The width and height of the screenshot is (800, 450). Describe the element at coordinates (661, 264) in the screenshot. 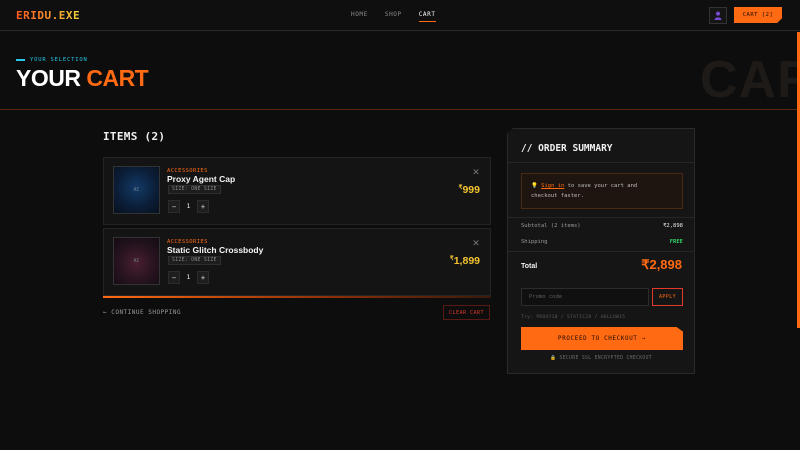

I see `total-value: ₹2,898` at that location.